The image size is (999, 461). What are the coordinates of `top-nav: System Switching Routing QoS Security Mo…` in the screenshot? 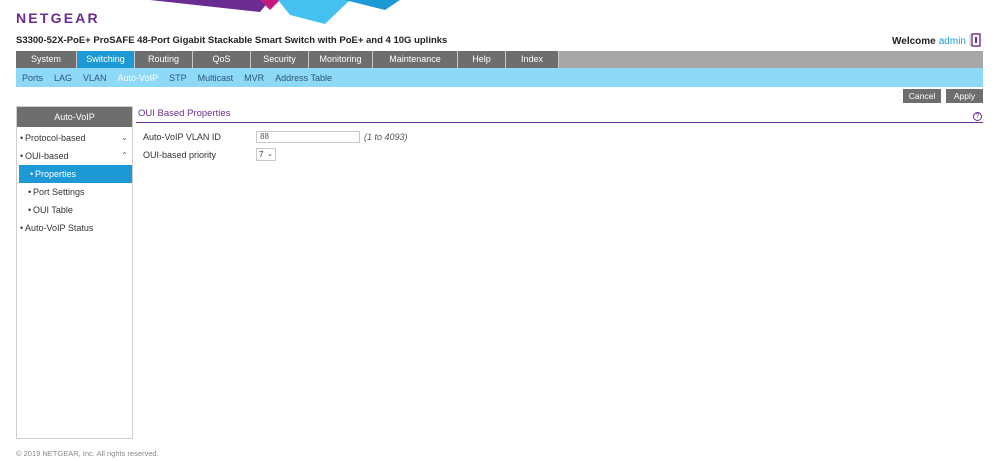 It's located at (499, 59).